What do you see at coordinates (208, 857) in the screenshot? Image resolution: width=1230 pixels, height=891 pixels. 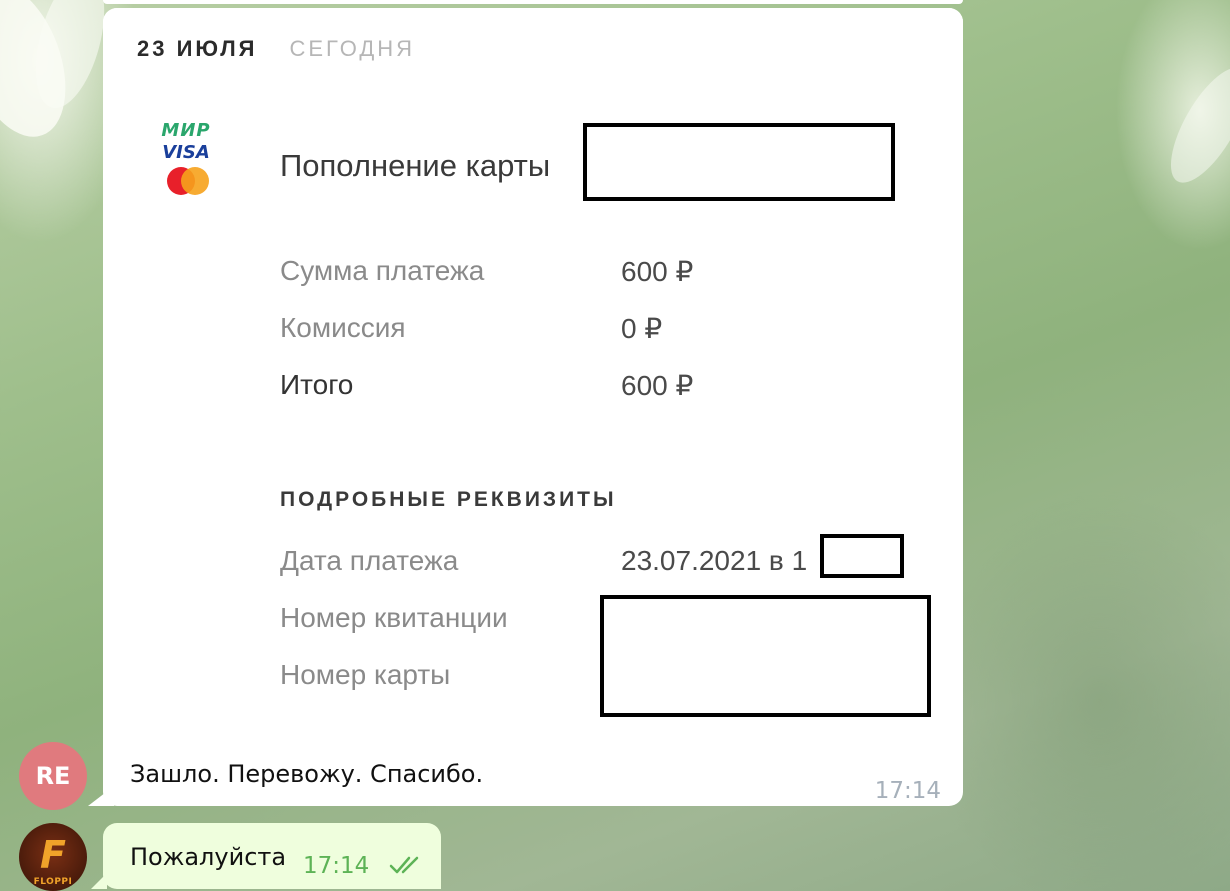 I see `message-text: Пожалуйста` at bounding box center [208, 857].